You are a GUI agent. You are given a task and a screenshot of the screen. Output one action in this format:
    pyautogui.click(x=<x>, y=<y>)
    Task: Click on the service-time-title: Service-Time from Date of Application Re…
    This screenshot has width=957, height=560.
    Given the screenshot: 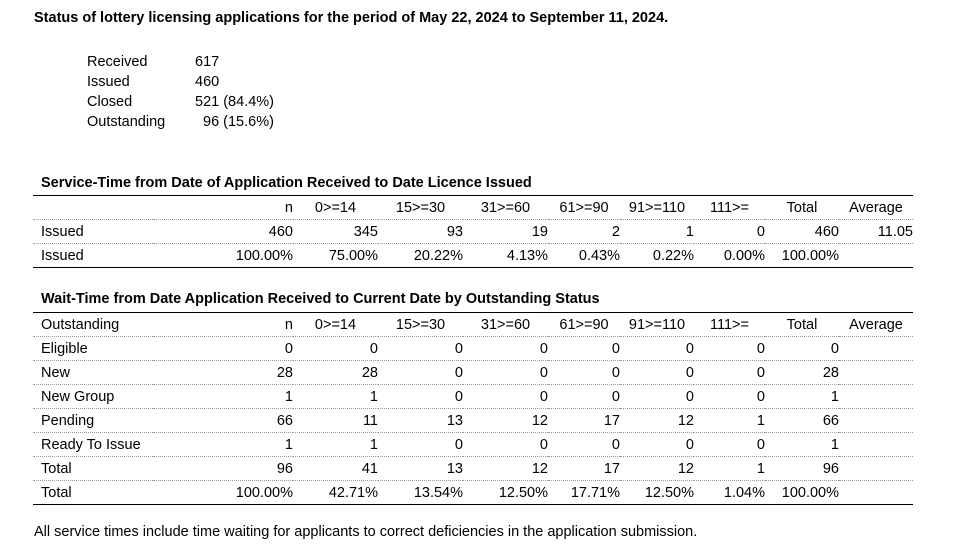 What is the action you would take?
    pyautogui.click(x=286, y=183)
    